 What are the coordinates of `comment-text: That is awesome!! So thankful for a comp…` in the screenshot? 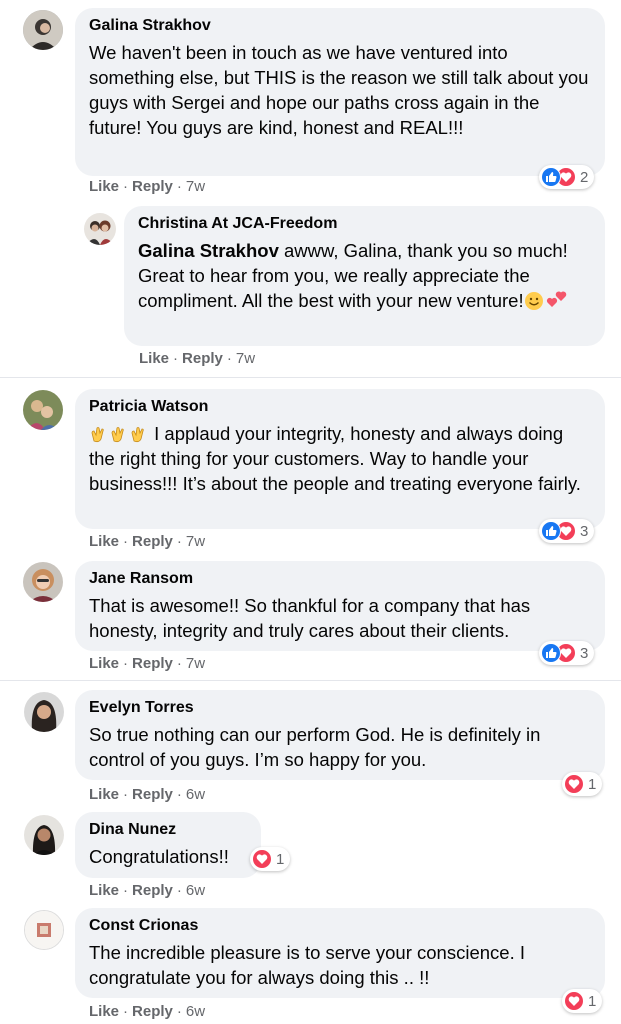 It's located at (310, 618).